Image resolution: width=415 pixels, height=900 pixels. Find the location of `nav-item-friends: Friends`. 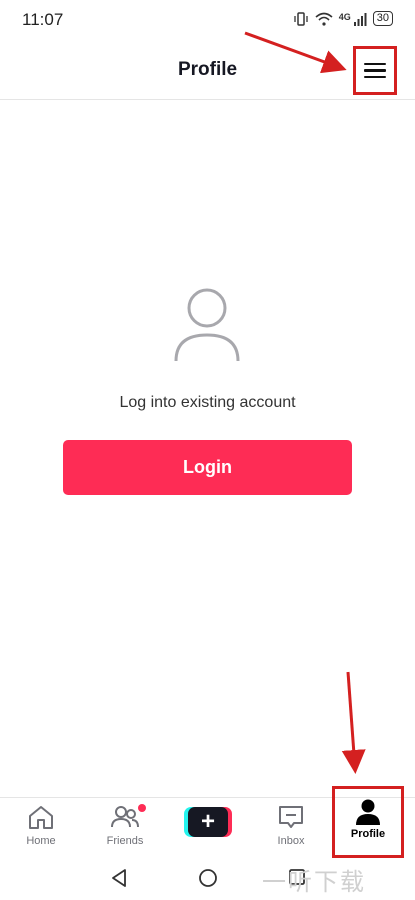

nav-item-friends: Friends is located at coordinates (125, 825).